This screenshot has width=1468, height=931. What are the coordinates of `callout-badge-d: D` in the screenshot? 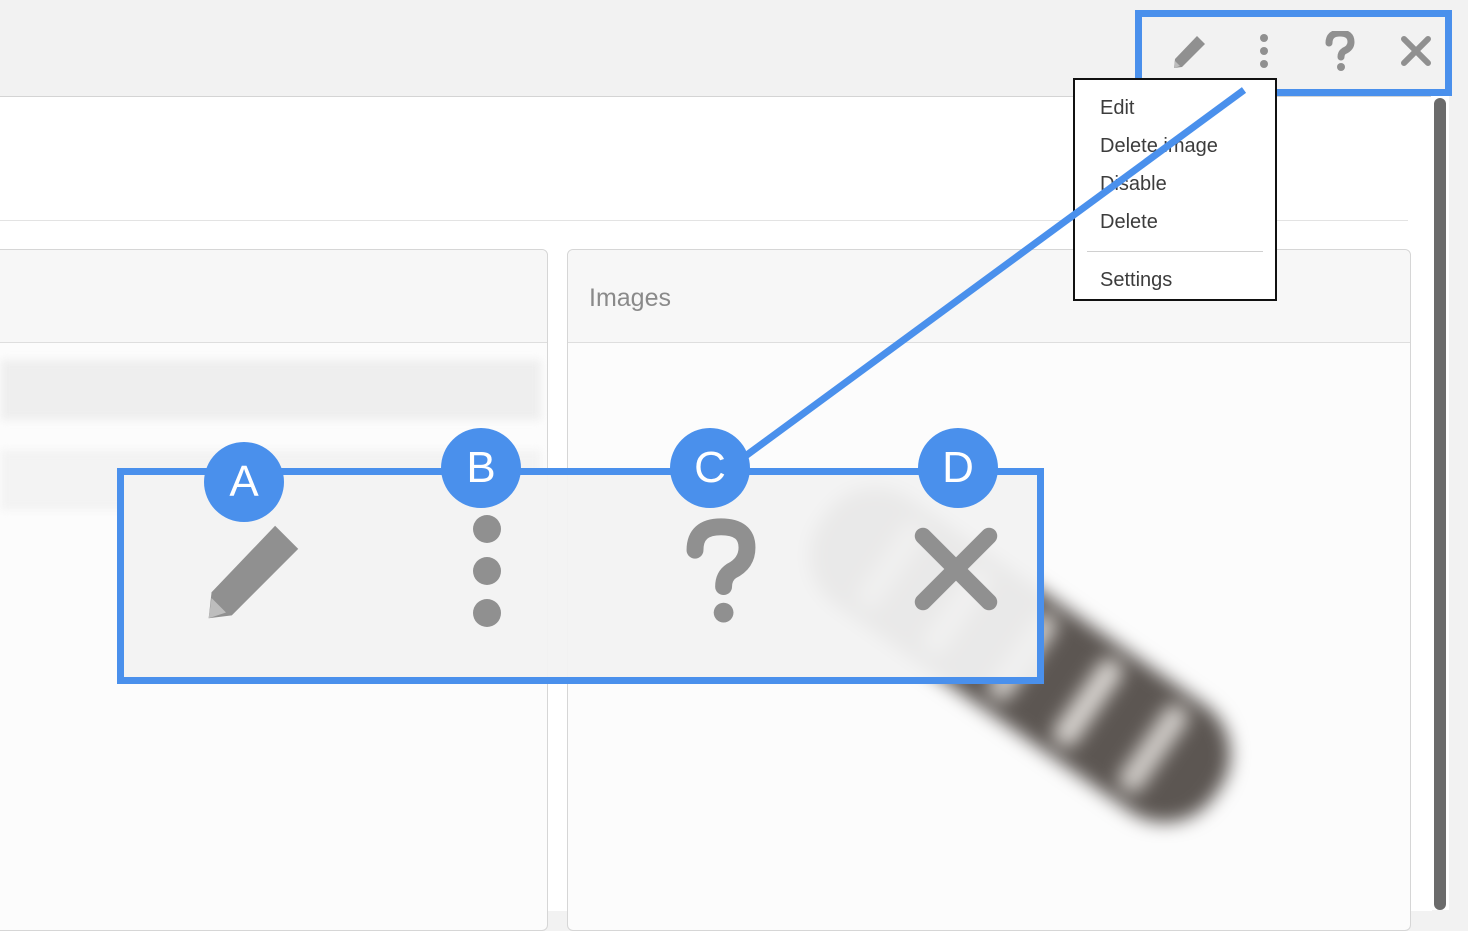 It's located at (958, 468).